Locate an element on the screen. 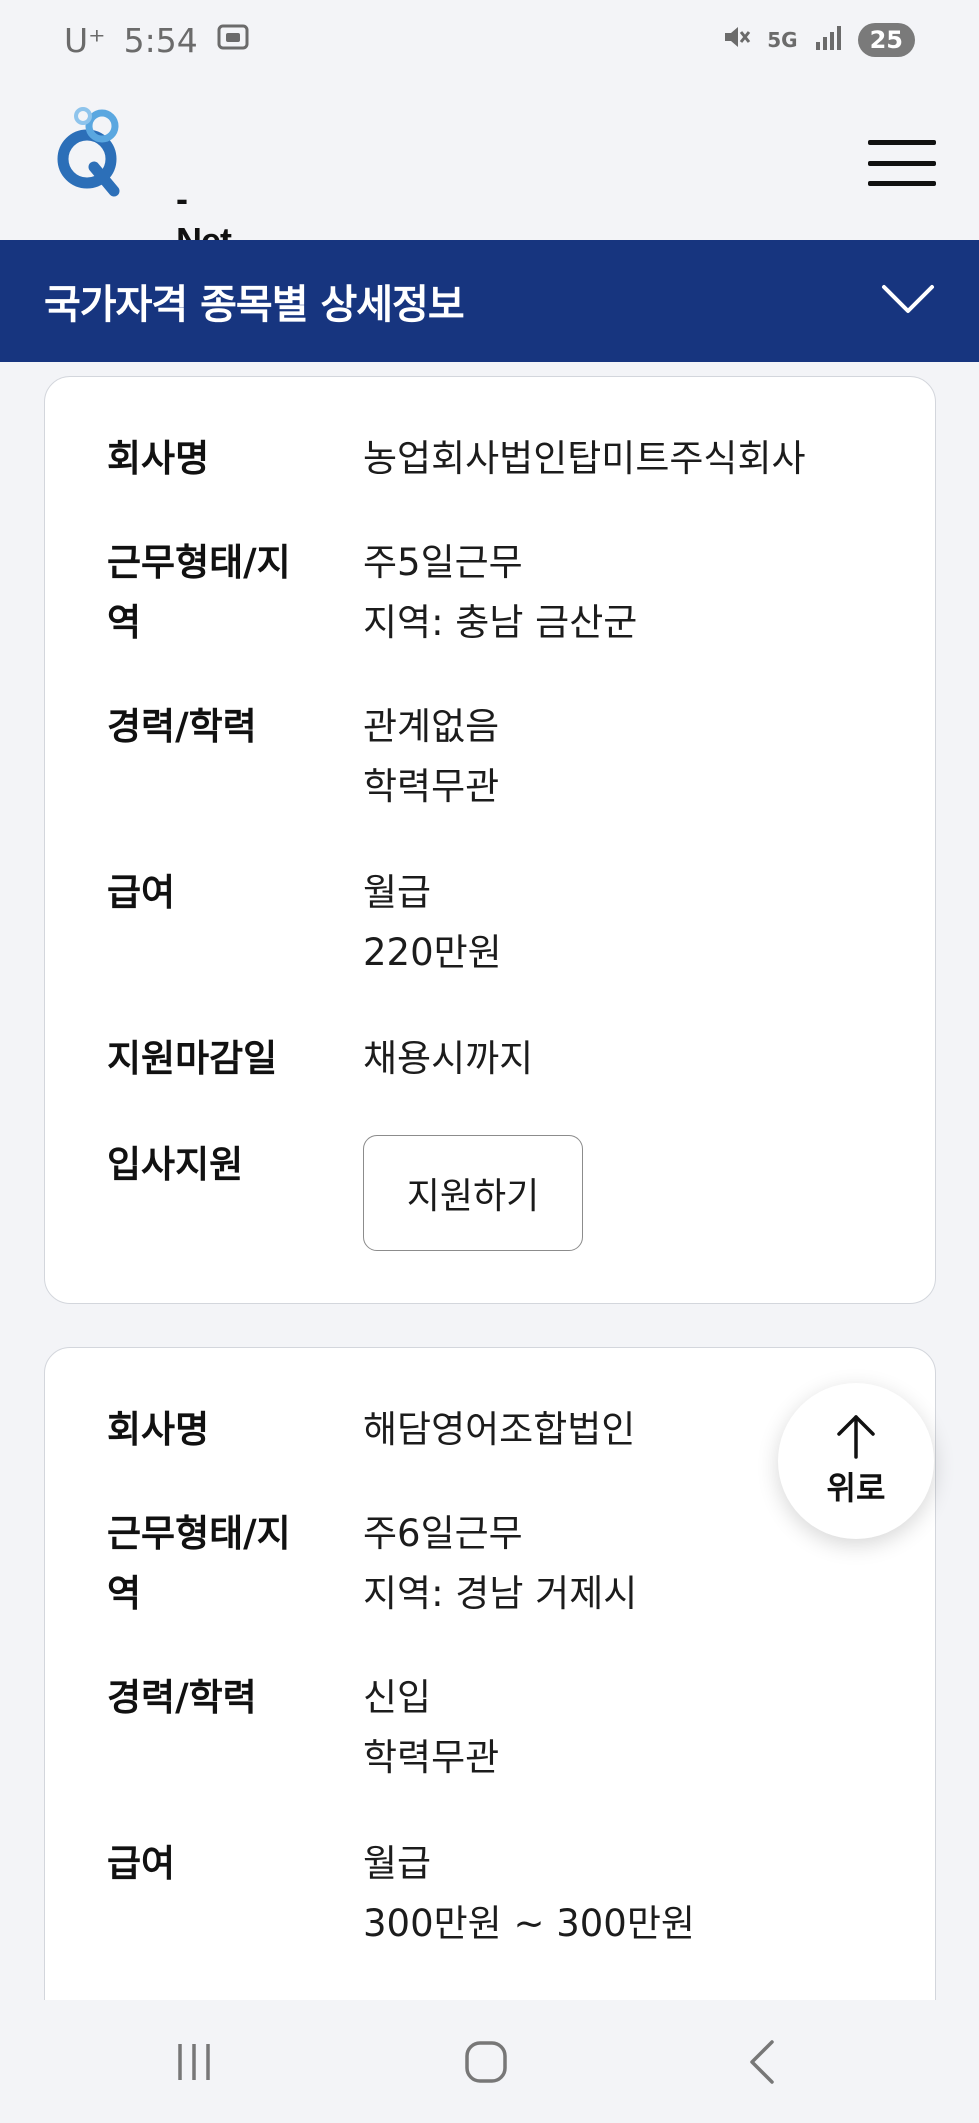 The image size is (979, 2123). hamburger-menu-button is located at coordinates (902, 163).